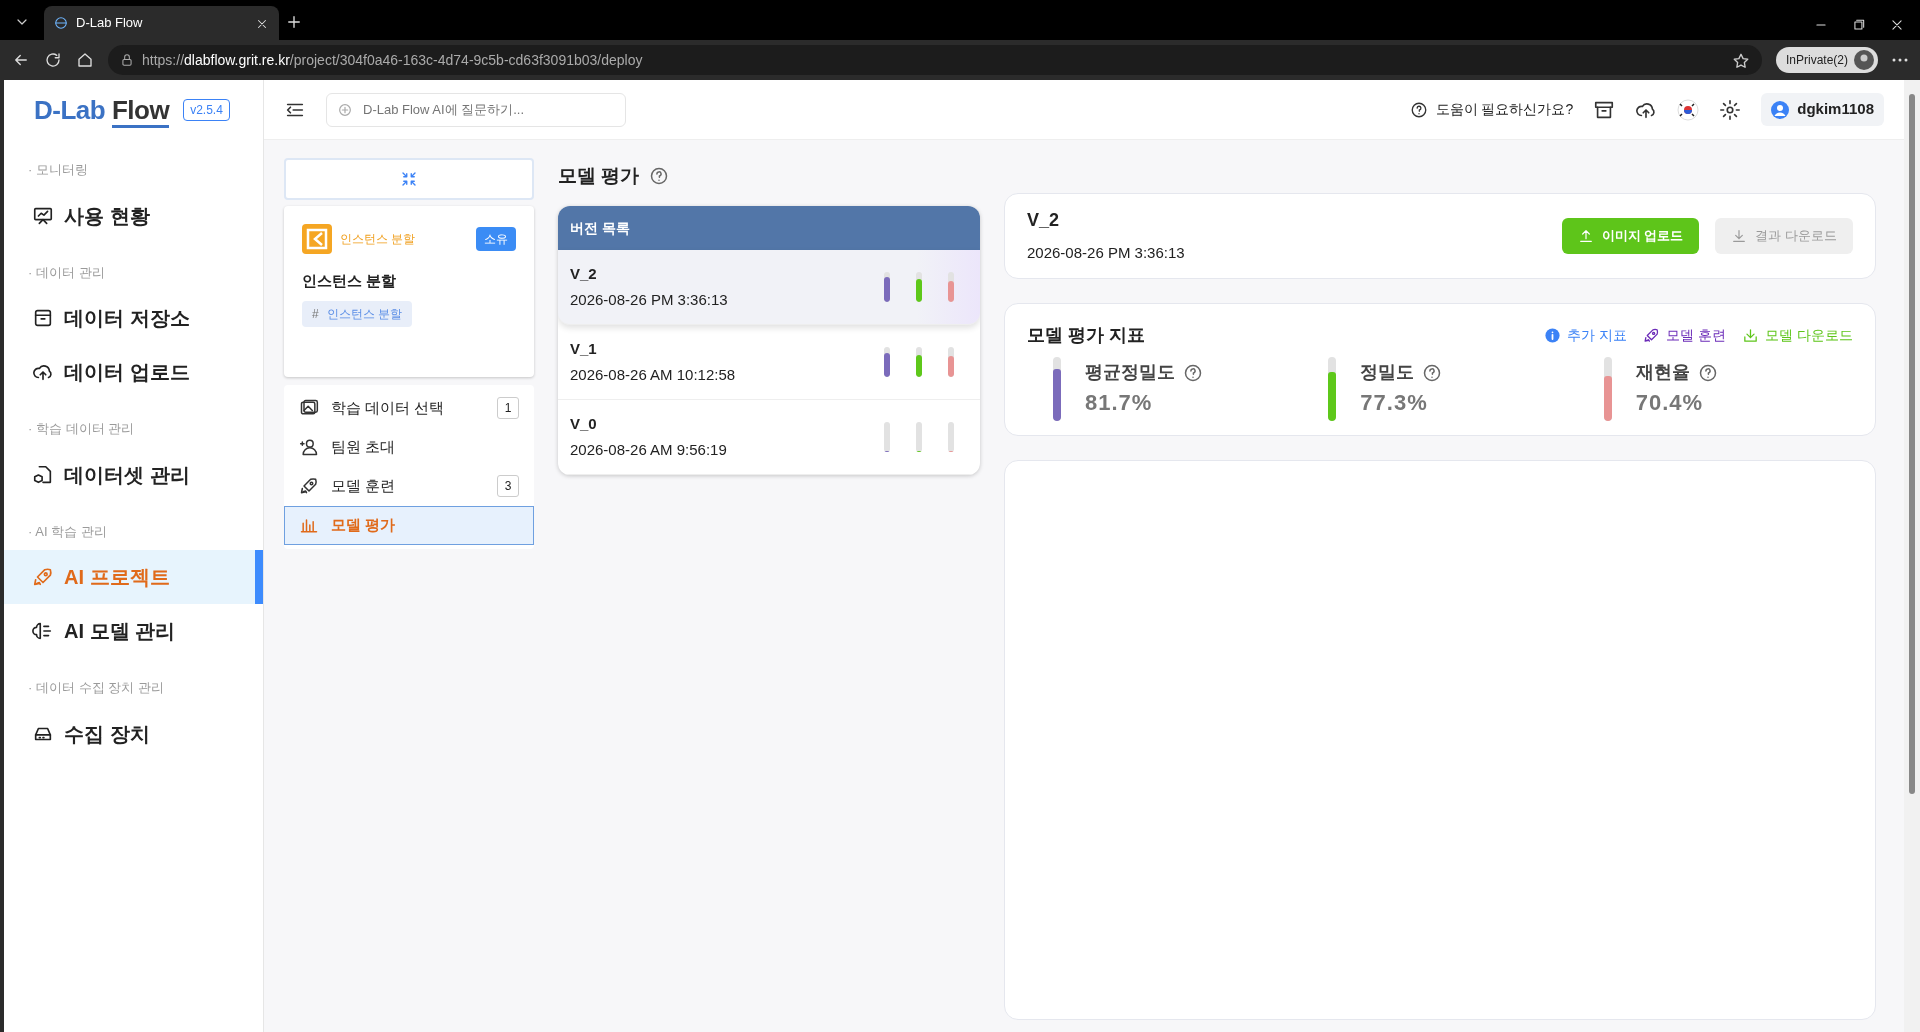 The image size is (1920, 1032). I want to click on sidebar-section-label: · 모니터링, so click(58, 170).